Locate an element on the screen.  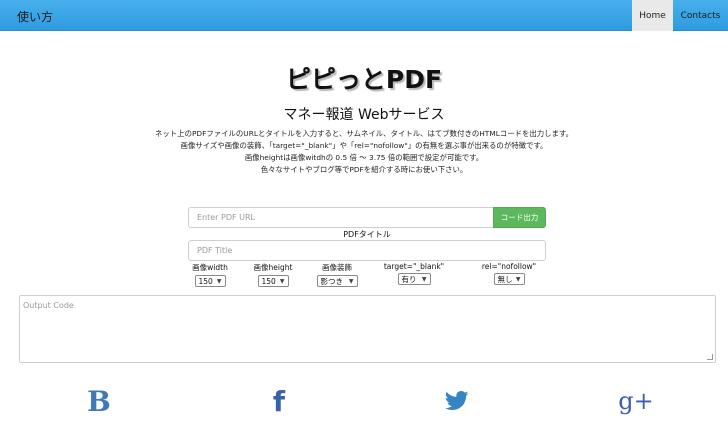
option-label: 画像装飾 is located at coordinates (337, 267).